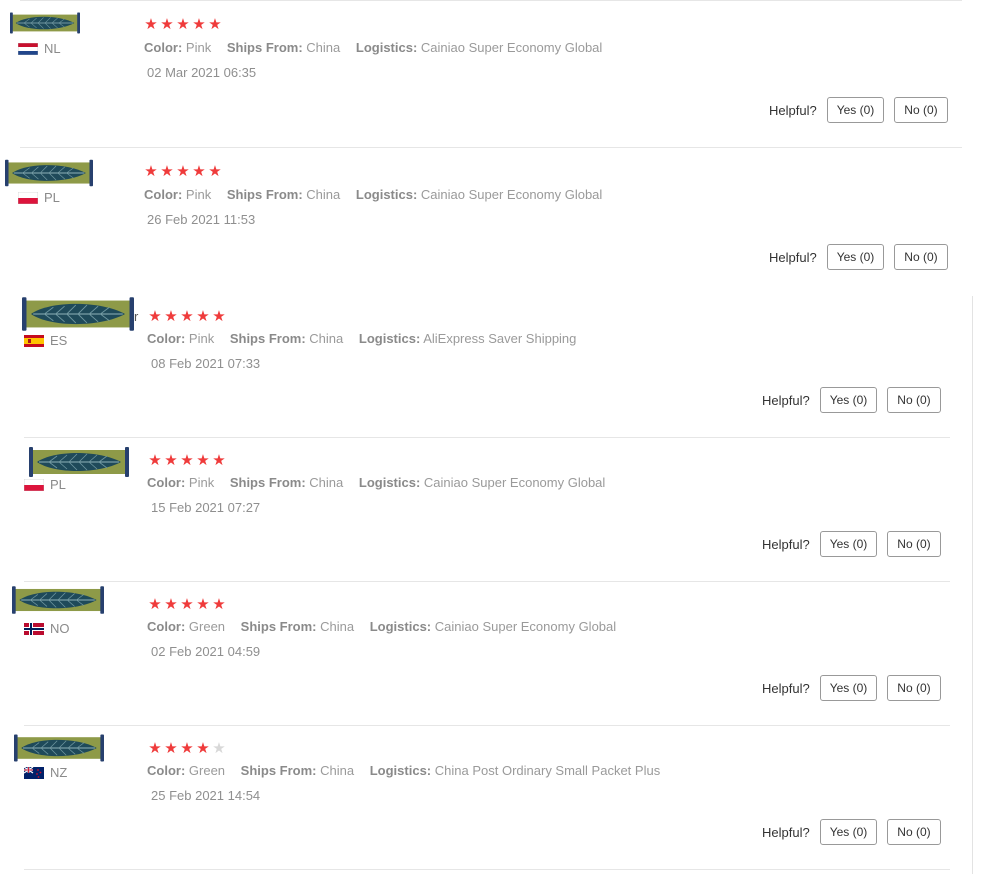 This screenshot has width=985, height=882. What do you see at coordinates (547, 770) in the screenshot?
I see `logistics-value: China Post Ordinary Small Packet Plus` at bounding box center [547, 770].